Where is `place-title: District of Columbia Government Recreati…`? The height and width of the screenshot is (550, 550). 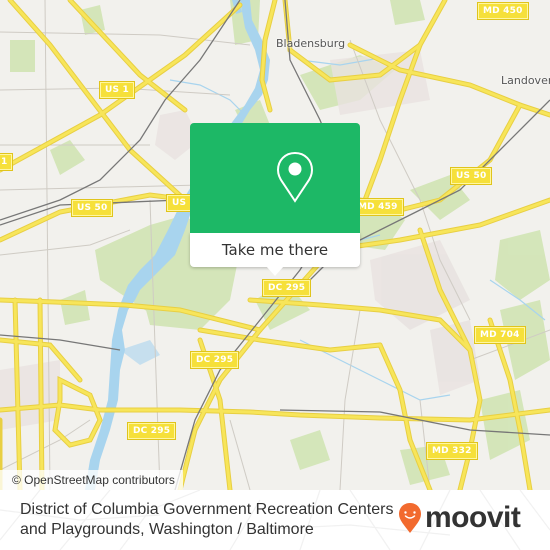 place-title: District of Columbia Government Recreati… is located at coordinates (207, 519).